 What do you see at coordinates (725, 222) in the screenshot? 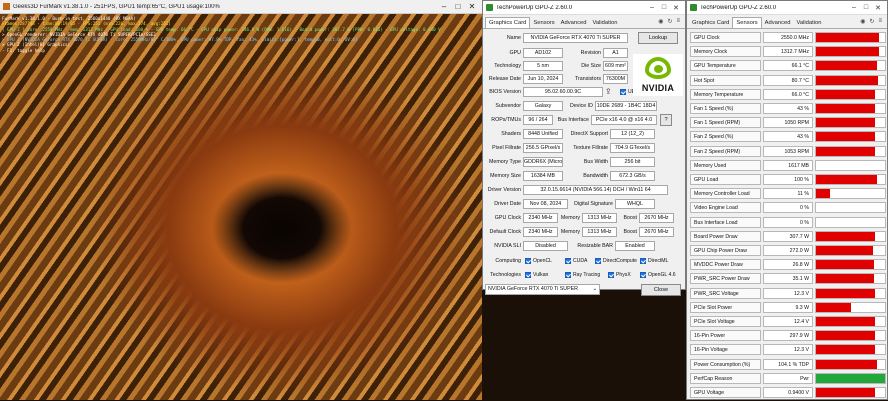
I see `sensor-label: Bus Interface Load` at bounding box center [725, 222].